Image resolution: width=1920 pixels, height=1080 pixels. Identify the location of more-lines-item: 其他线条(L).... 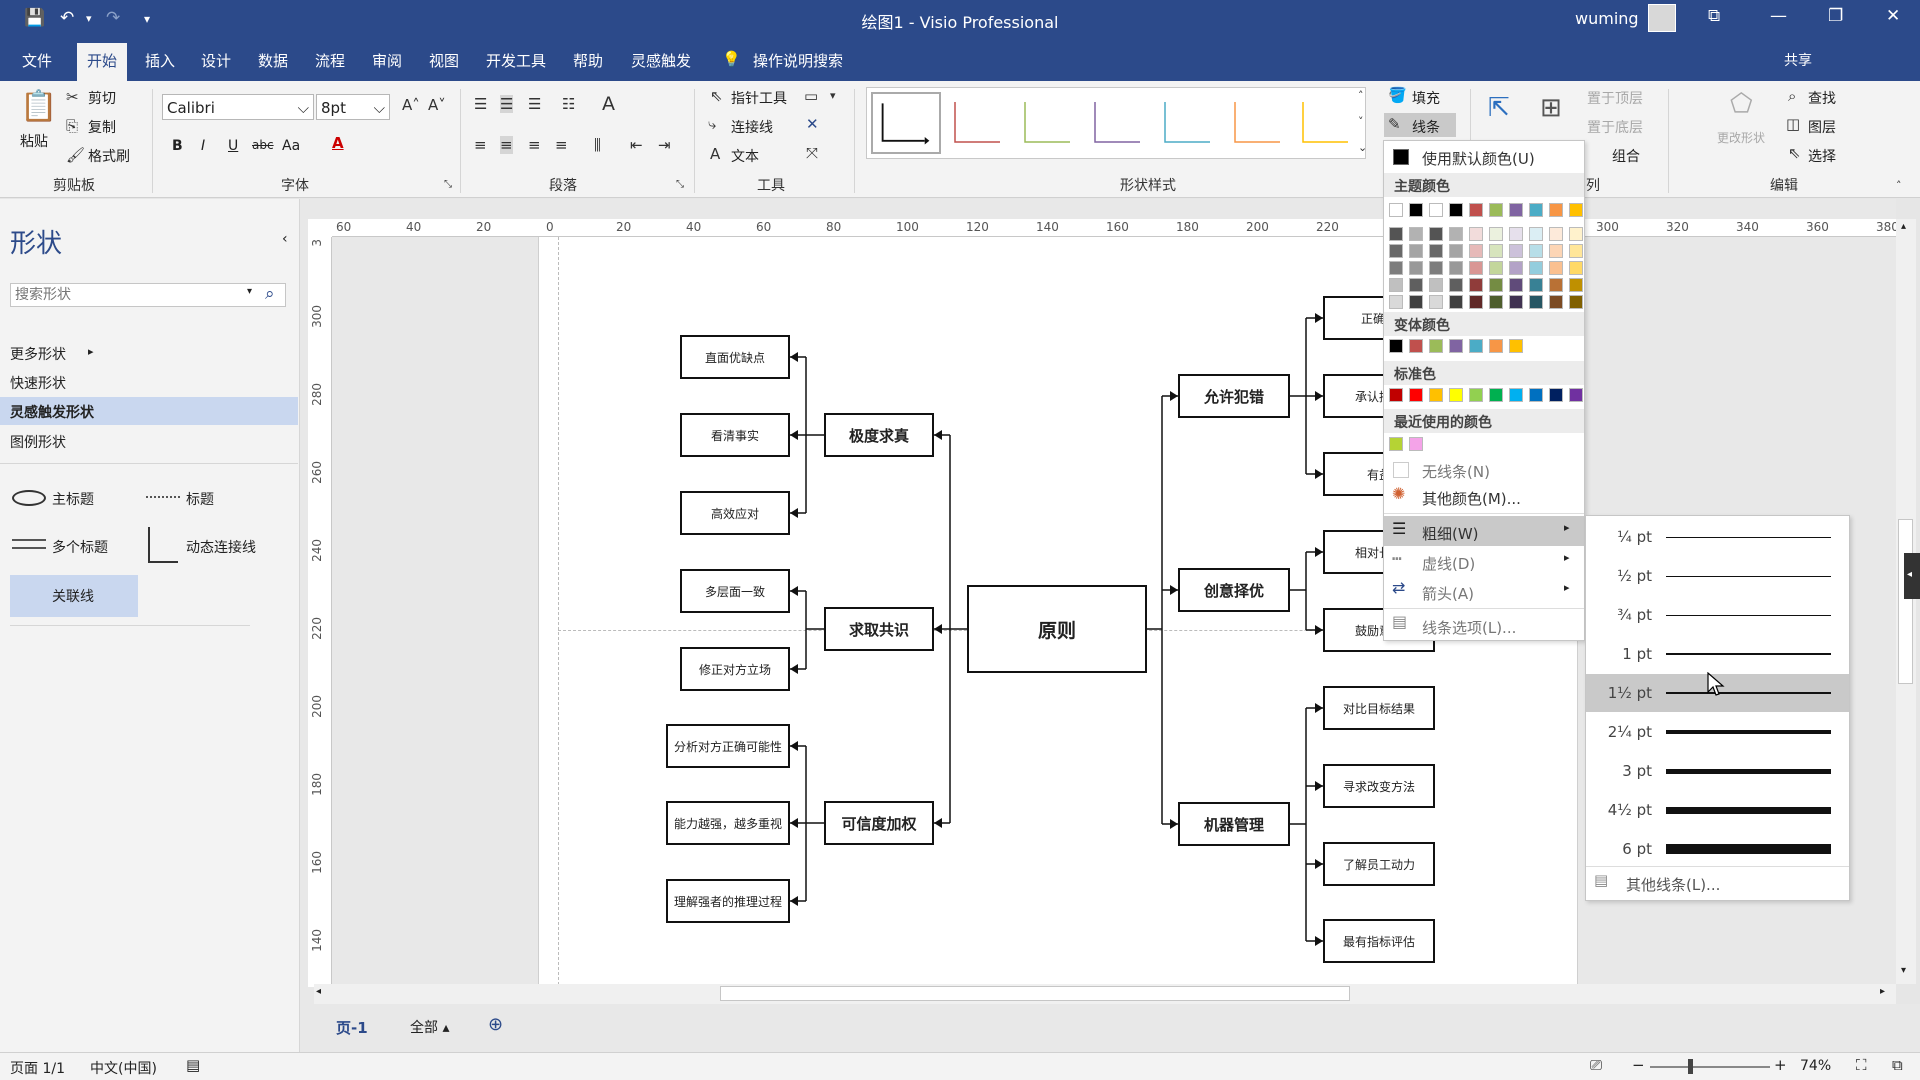
(1673, 884).